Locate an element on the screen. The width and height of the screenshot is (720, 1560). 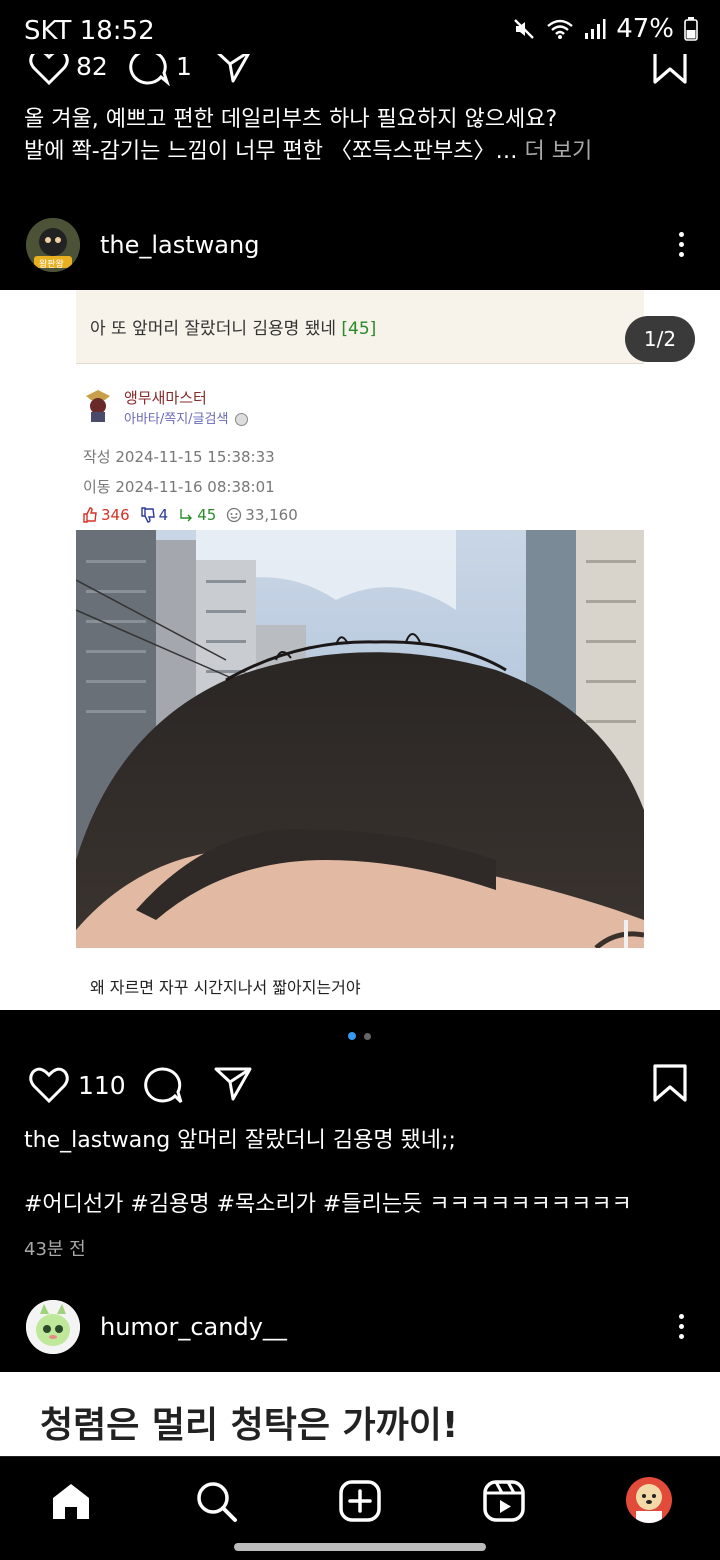
create-icon is located at coordinates (360, 1501).